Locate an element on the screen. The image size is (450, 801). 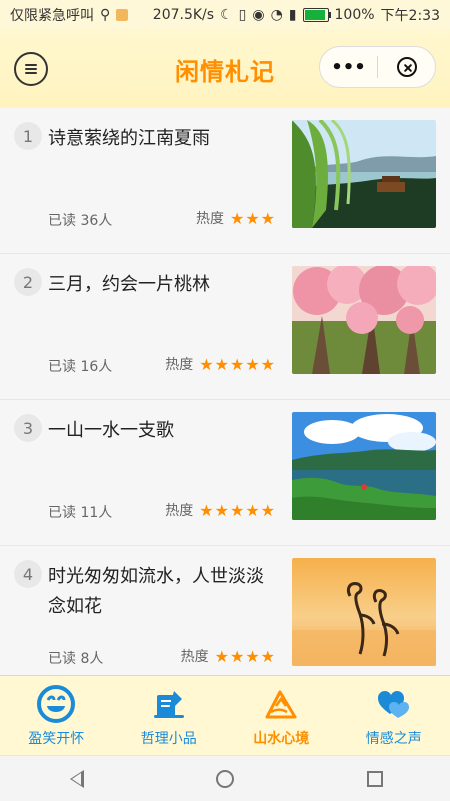
clock: 下午2:33 is located at coordinates (410, 16).